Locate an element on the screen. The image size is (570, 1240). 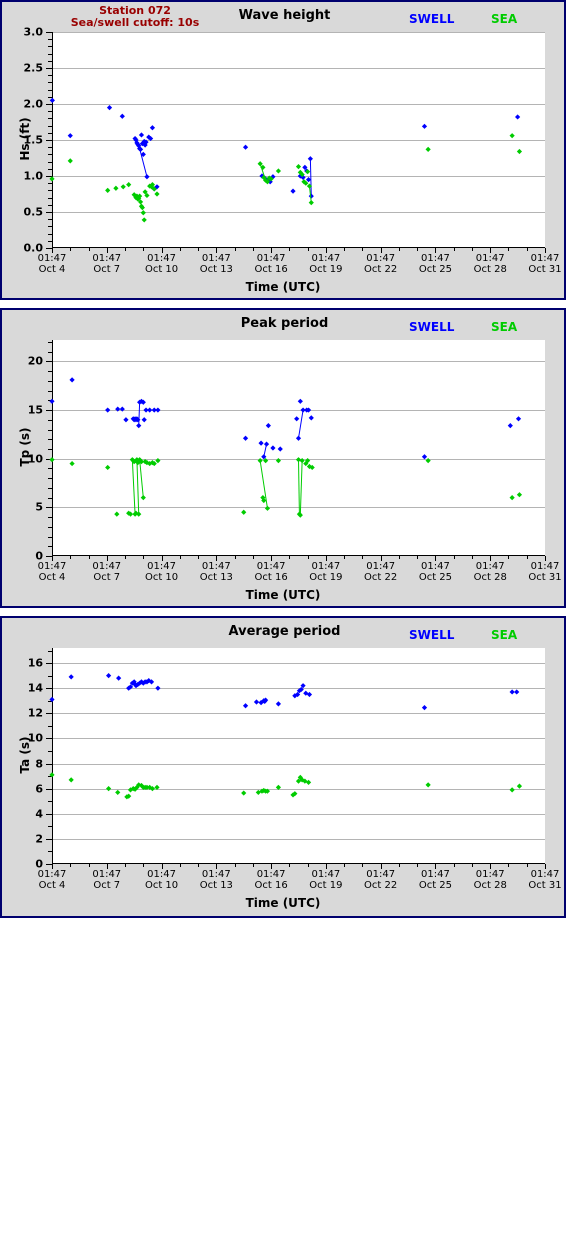
peak-period-x-tick-label: 01:47 Oct 19 is located at coordinates (326, 572).